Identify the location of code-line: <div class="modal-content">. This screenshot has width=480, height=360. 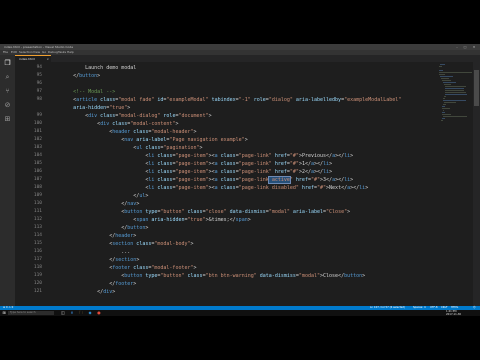
(113, 124).